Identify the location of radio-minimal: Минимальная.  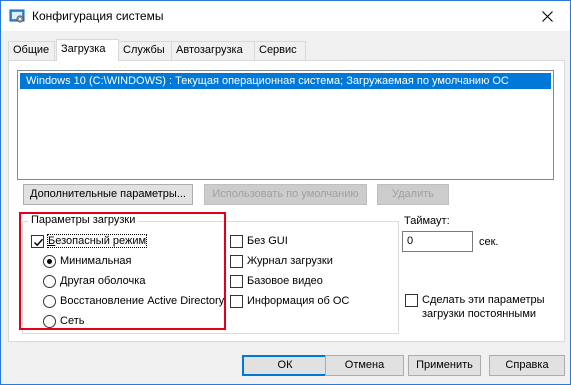
(103, 262).